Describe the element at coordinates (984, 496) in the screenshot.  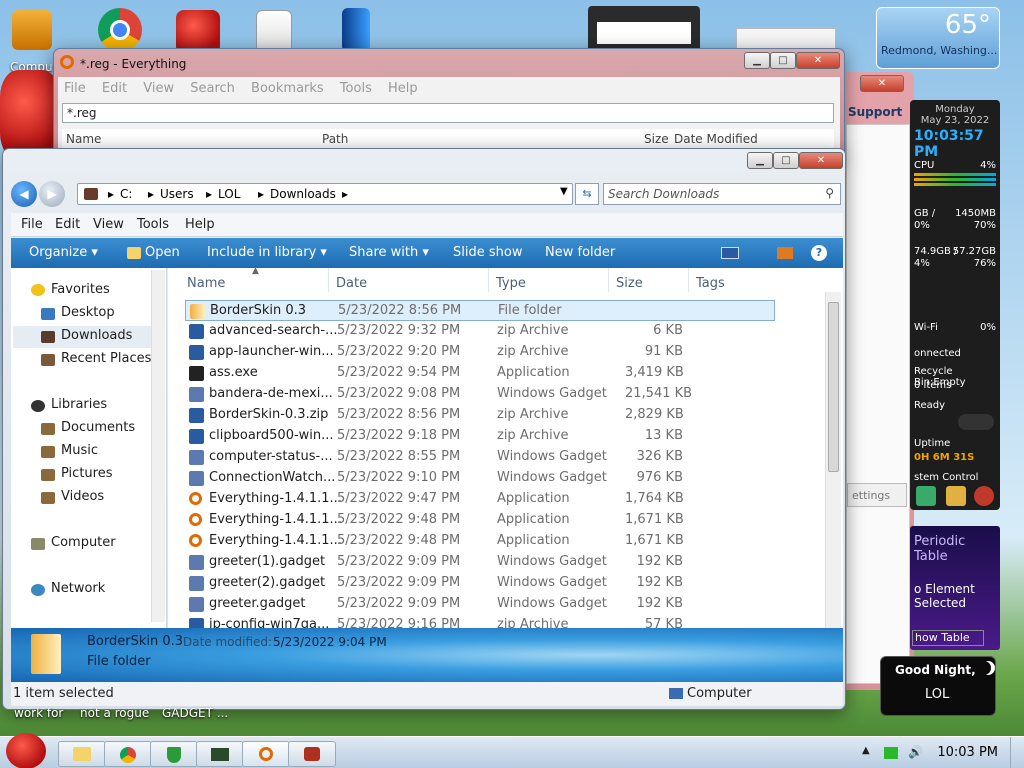
I see `power-icon` at that location.